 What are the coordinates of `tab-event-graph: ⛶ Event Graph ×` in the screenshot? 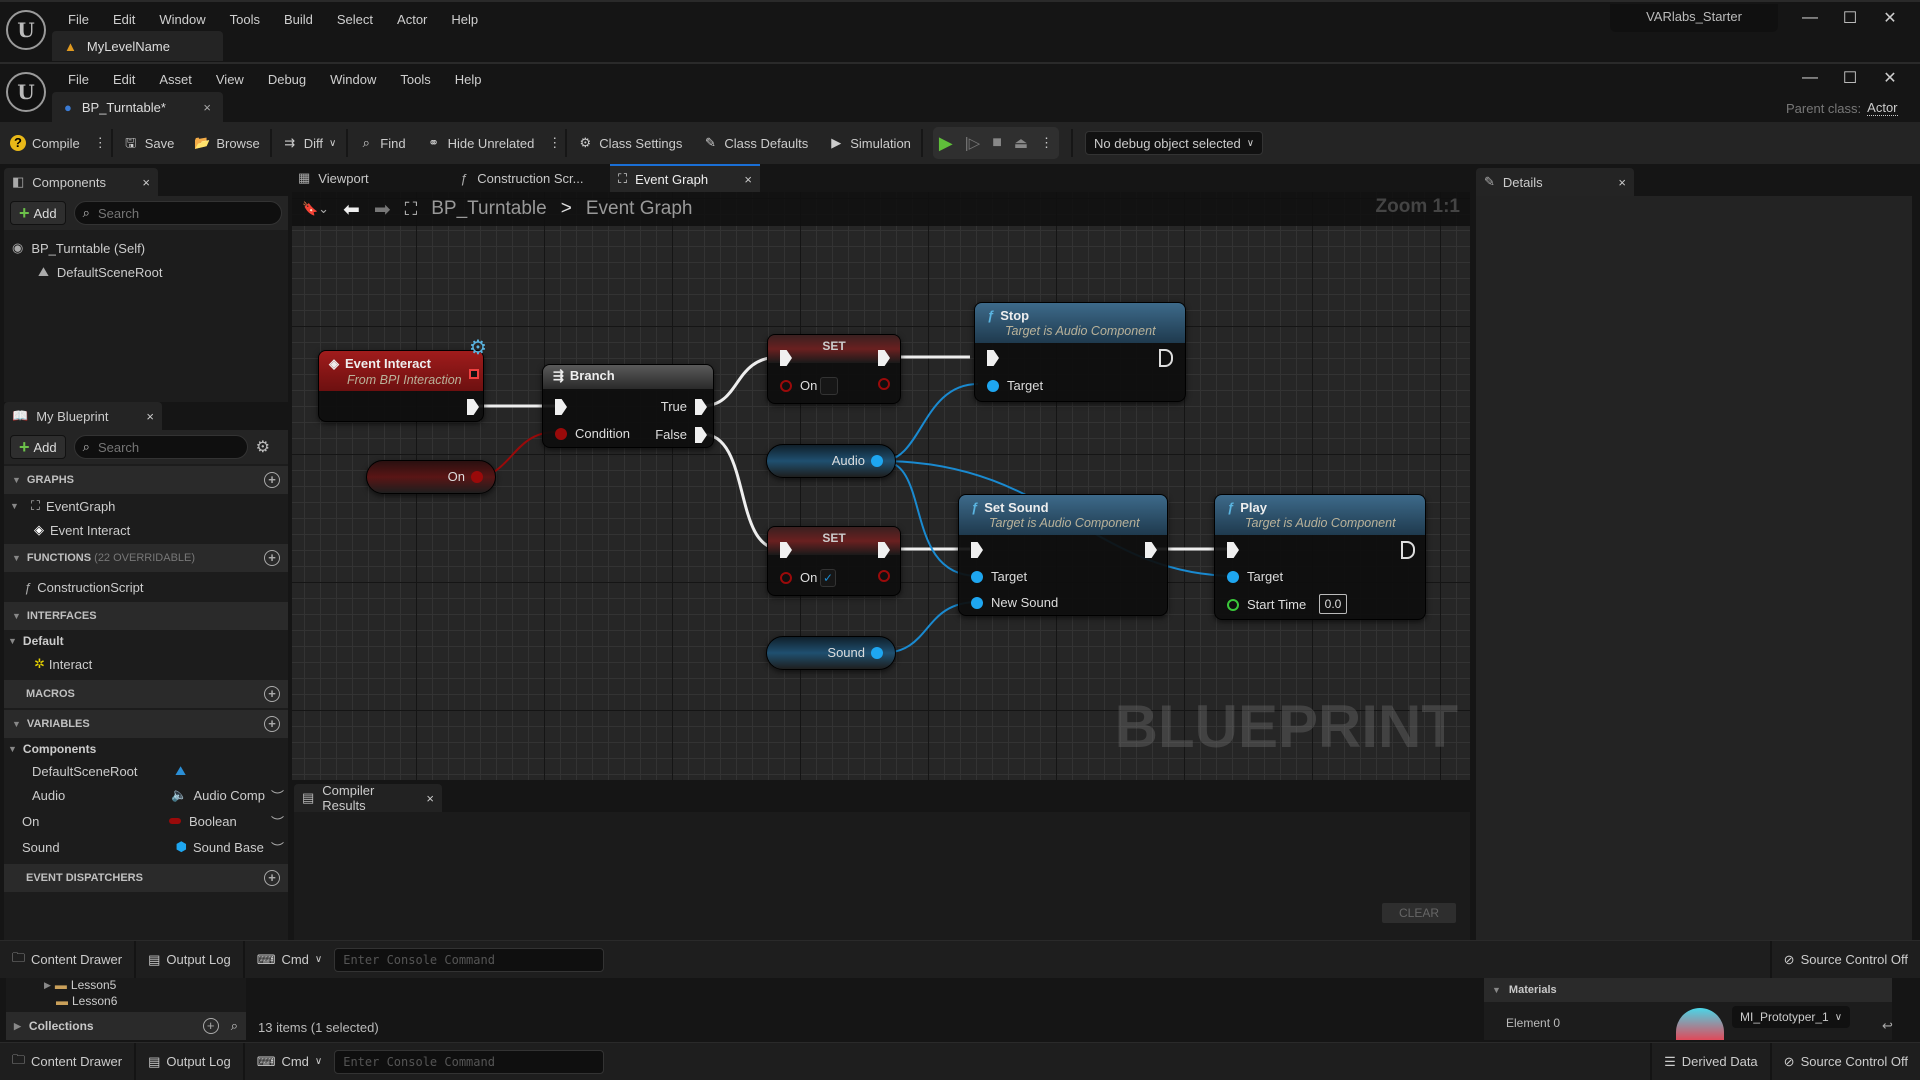 It's located at (685, 178).